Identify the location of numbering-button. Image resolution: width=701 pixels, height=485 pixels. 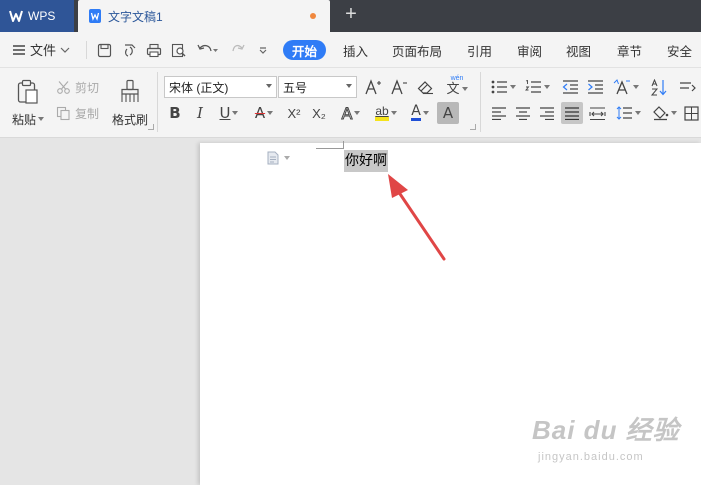
(537, 87).